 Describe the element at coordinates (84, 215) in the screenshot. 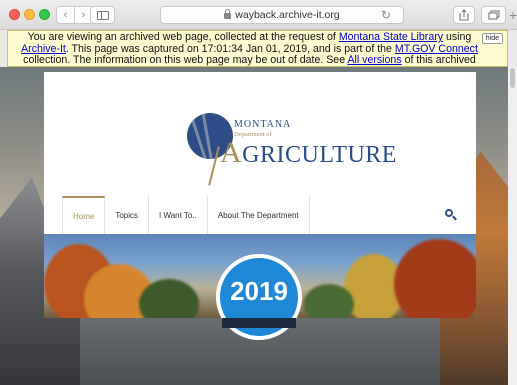

I see `nav-item-home: Home` at that location.